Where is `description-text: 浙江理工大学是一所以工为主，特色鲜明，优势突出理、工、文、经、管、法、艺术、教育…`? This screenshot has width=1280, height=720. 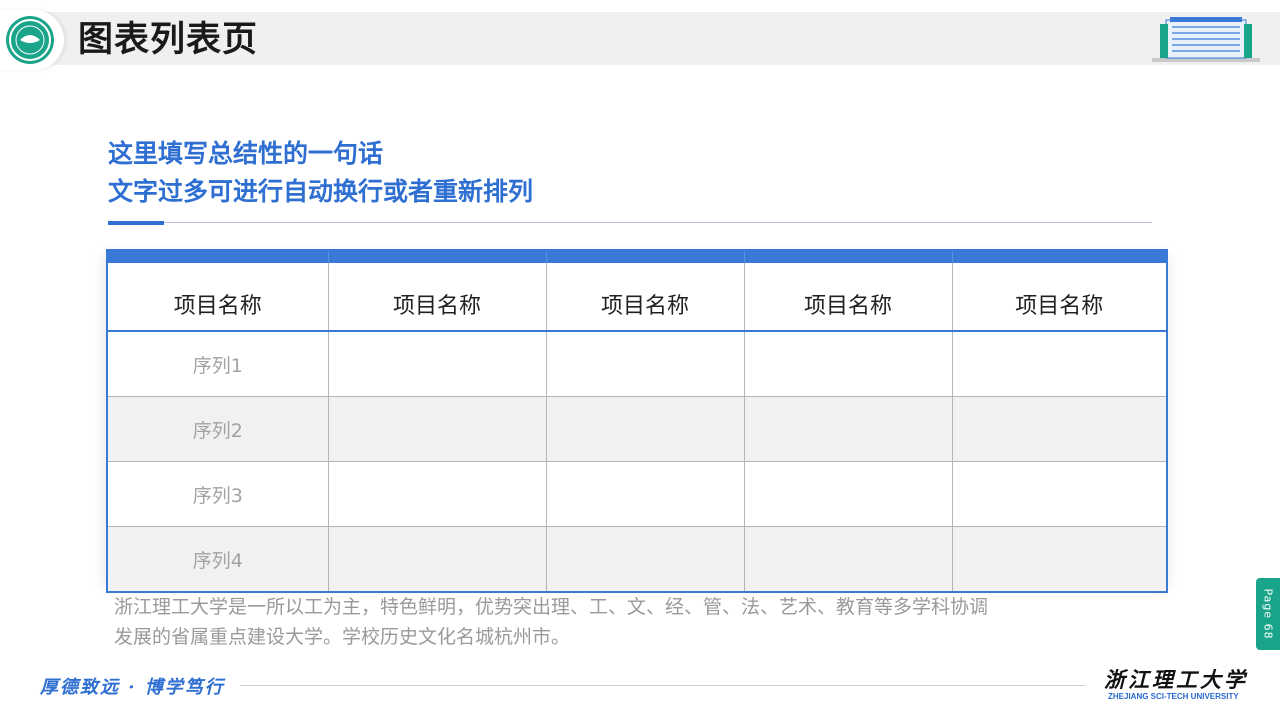 description-text: 浙江理工大学是一所以工为主，特色鲜明，优势突出理、工、文、经、管、法、艺术、教育… is located at coordinates (644, 622).